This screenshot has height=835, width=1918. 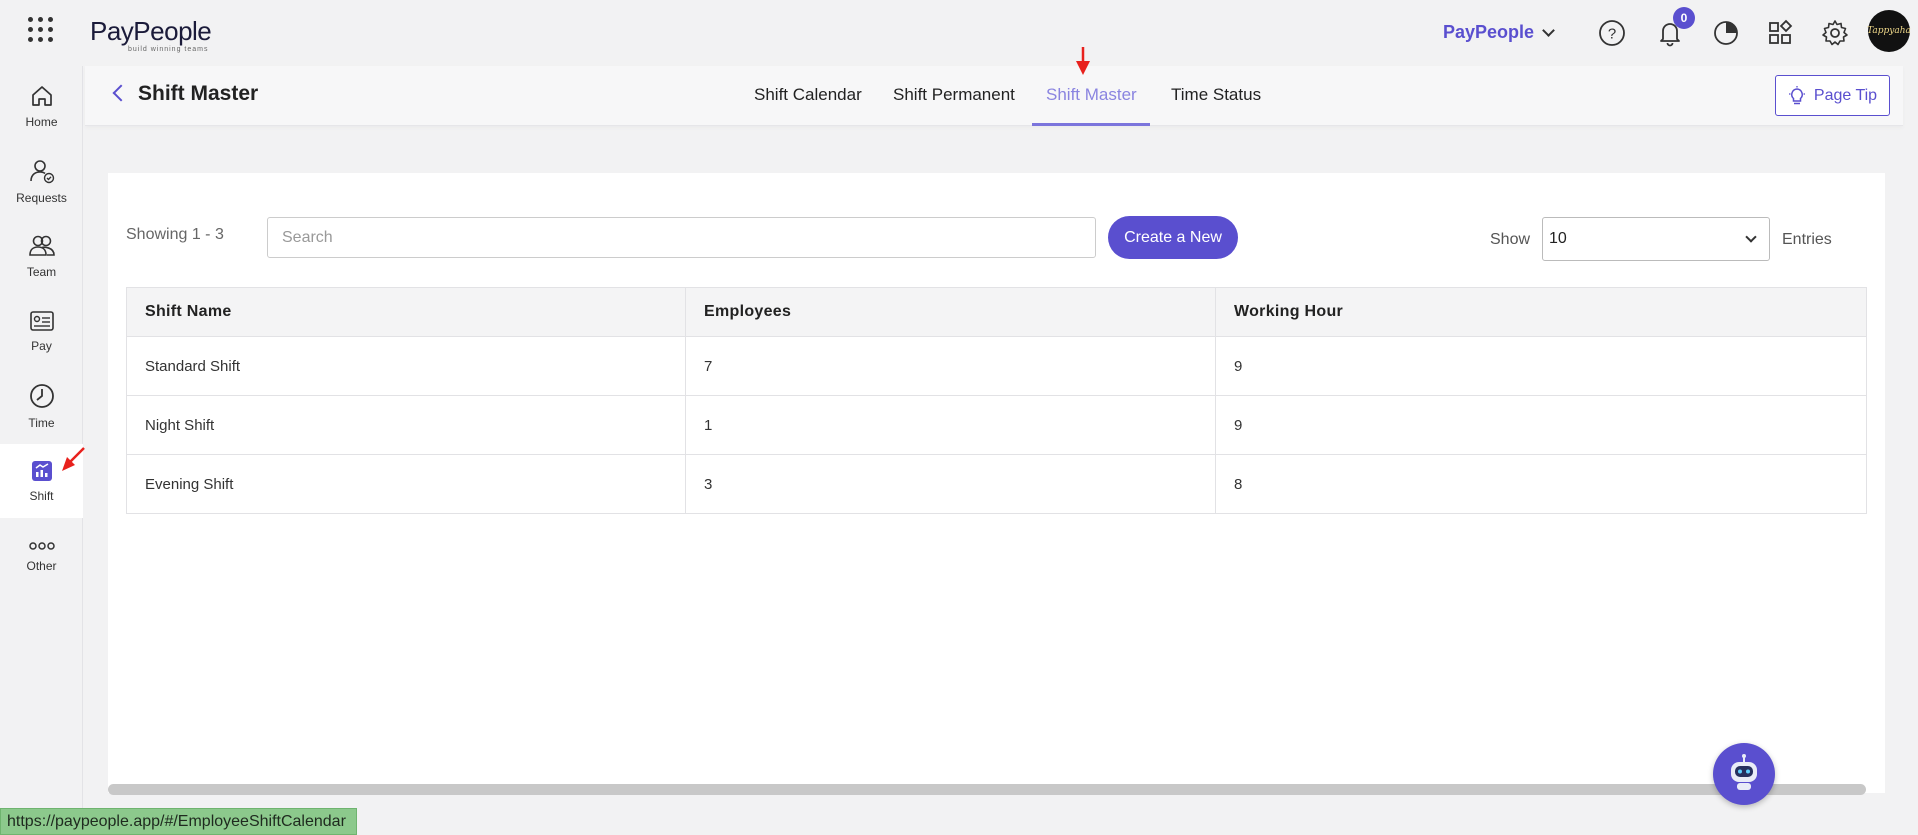 I want to click on sidebar-item-requests: Requests, so click(x=41, y=181).